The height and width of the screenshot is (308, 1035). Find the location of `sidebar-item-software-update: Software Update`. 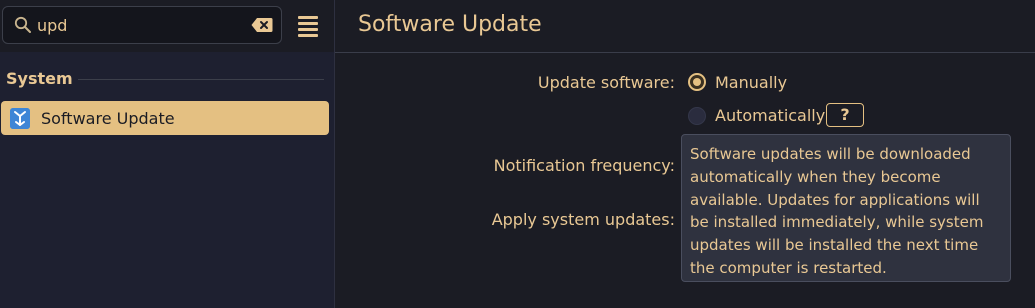

sidebar-item-software-update: Software Update is located at coordinates (165, 118).